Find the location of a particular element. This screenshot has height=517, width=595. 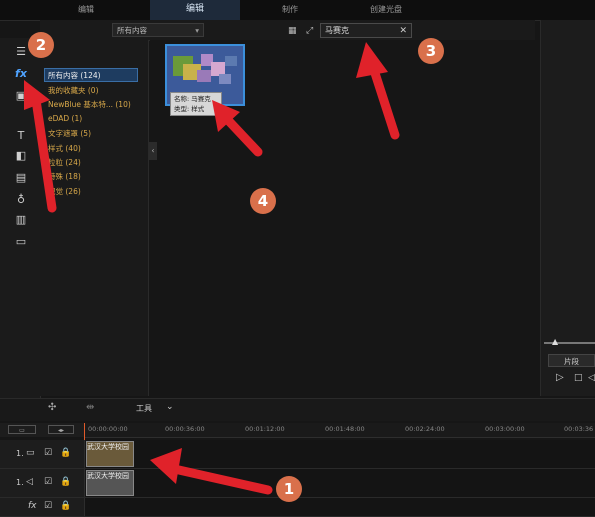

annotation-badge-4: 4 is located at coordinates (263, 201).